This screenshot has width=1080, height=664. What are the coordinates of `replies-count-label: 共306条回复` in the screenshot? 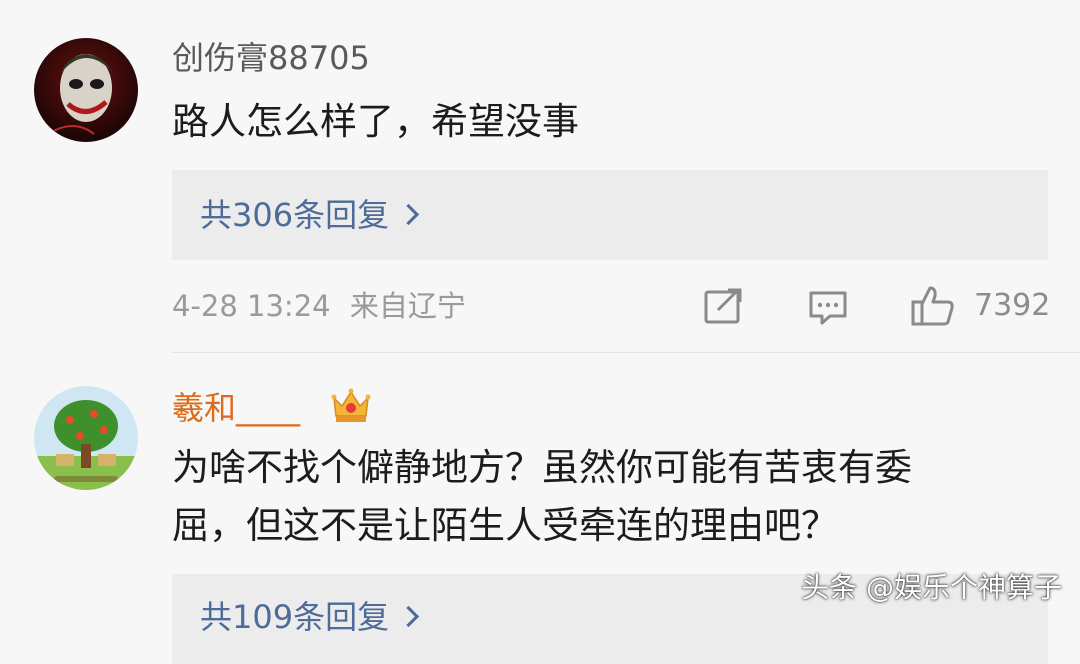 It's located at (295, 215).